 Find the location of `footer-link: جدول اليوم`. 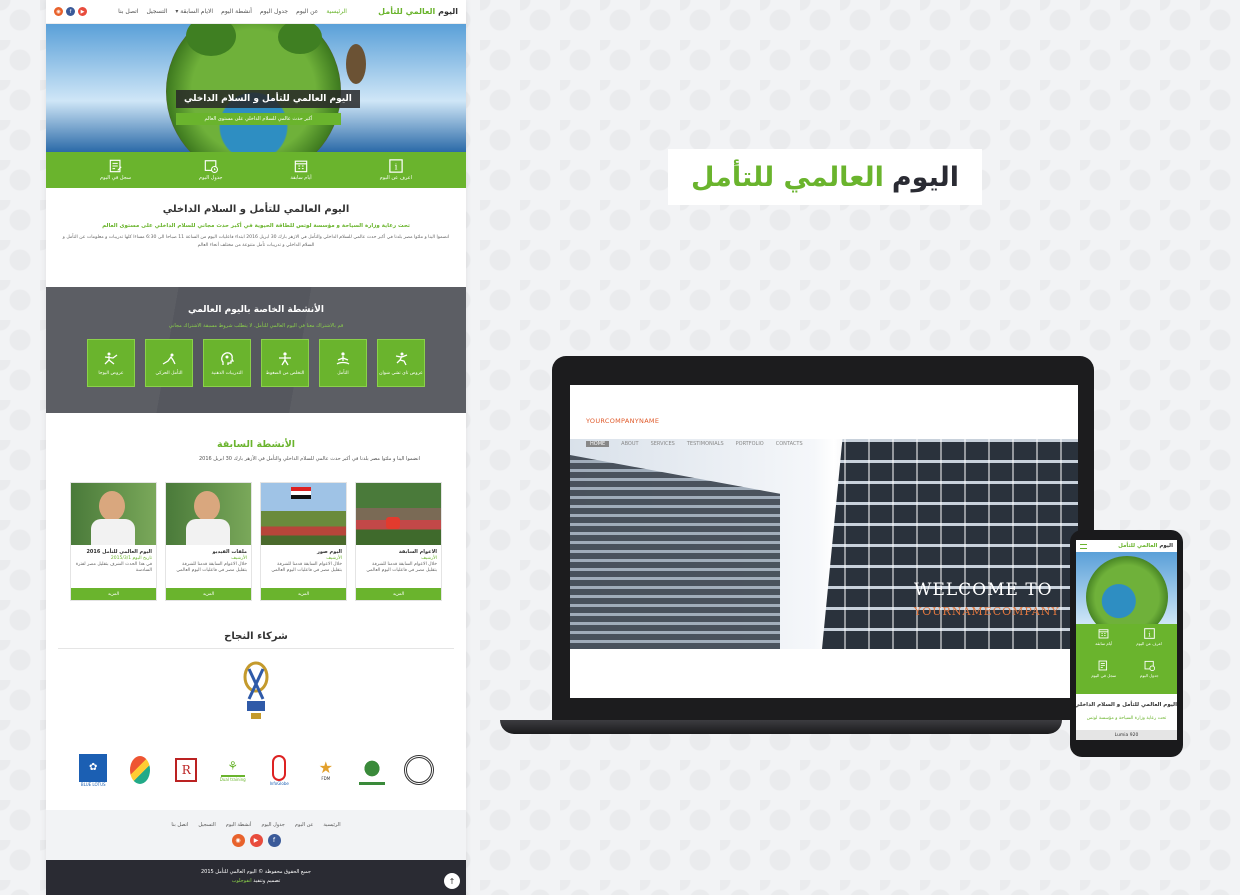

footer-link: جدول اليوم is located at coordinates (272, 825).